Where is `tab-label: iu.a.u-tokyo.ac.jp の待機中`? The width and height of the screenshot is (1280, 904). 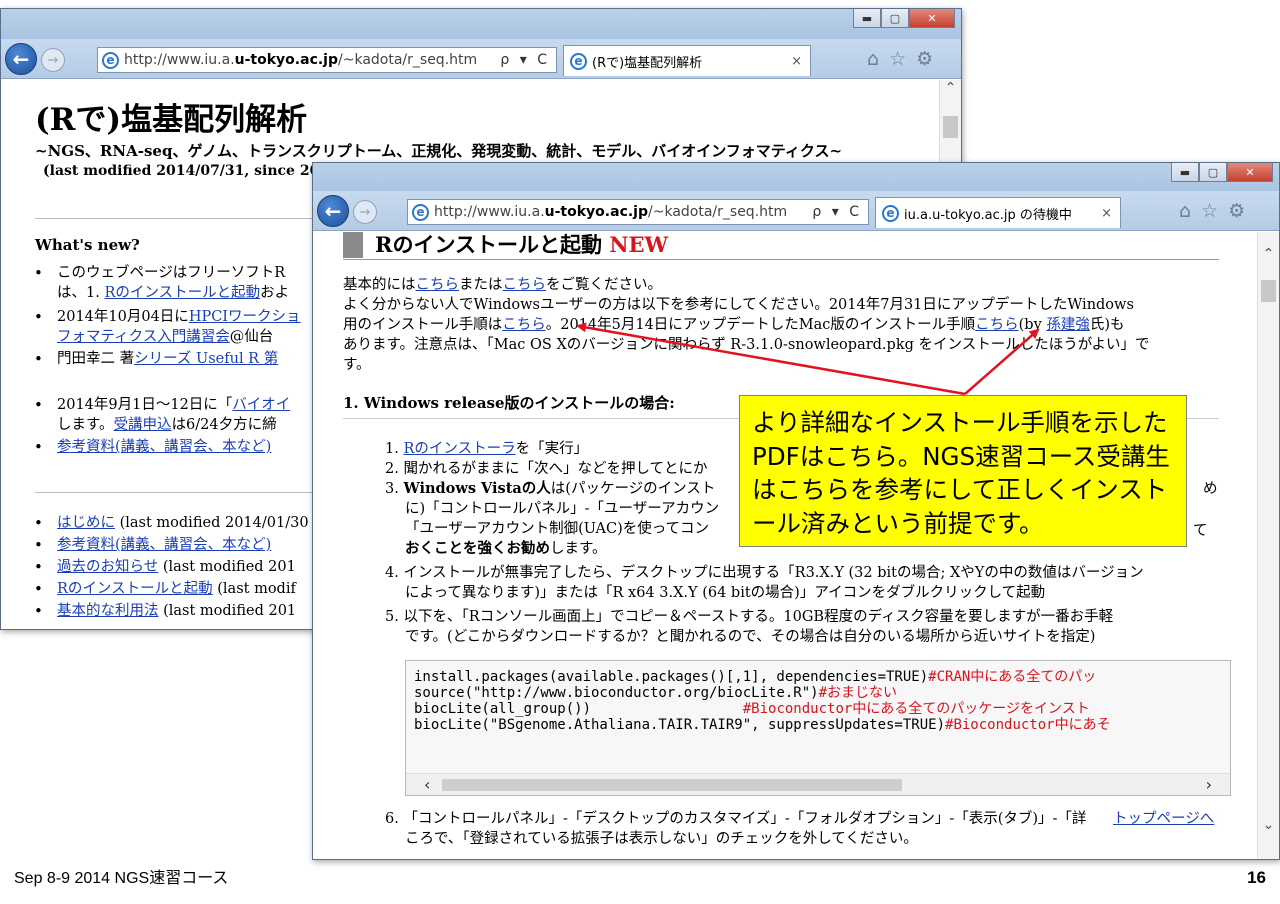
tab-label: iu.a.u-tokyo.ac.jp の待機中 is located at coordinates (988, 215).